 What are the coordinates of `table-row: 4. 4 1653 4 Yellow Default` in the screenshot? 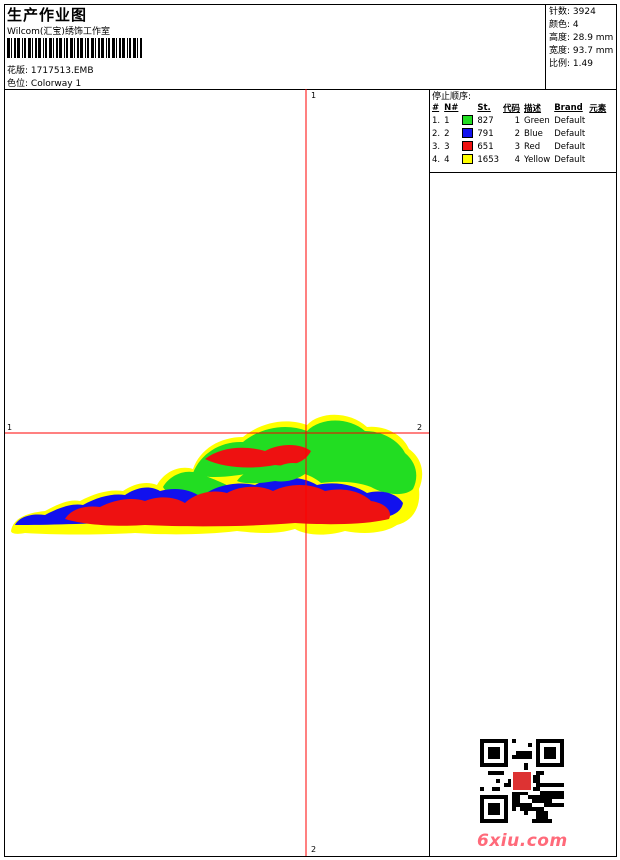 It's located at (520, 159).